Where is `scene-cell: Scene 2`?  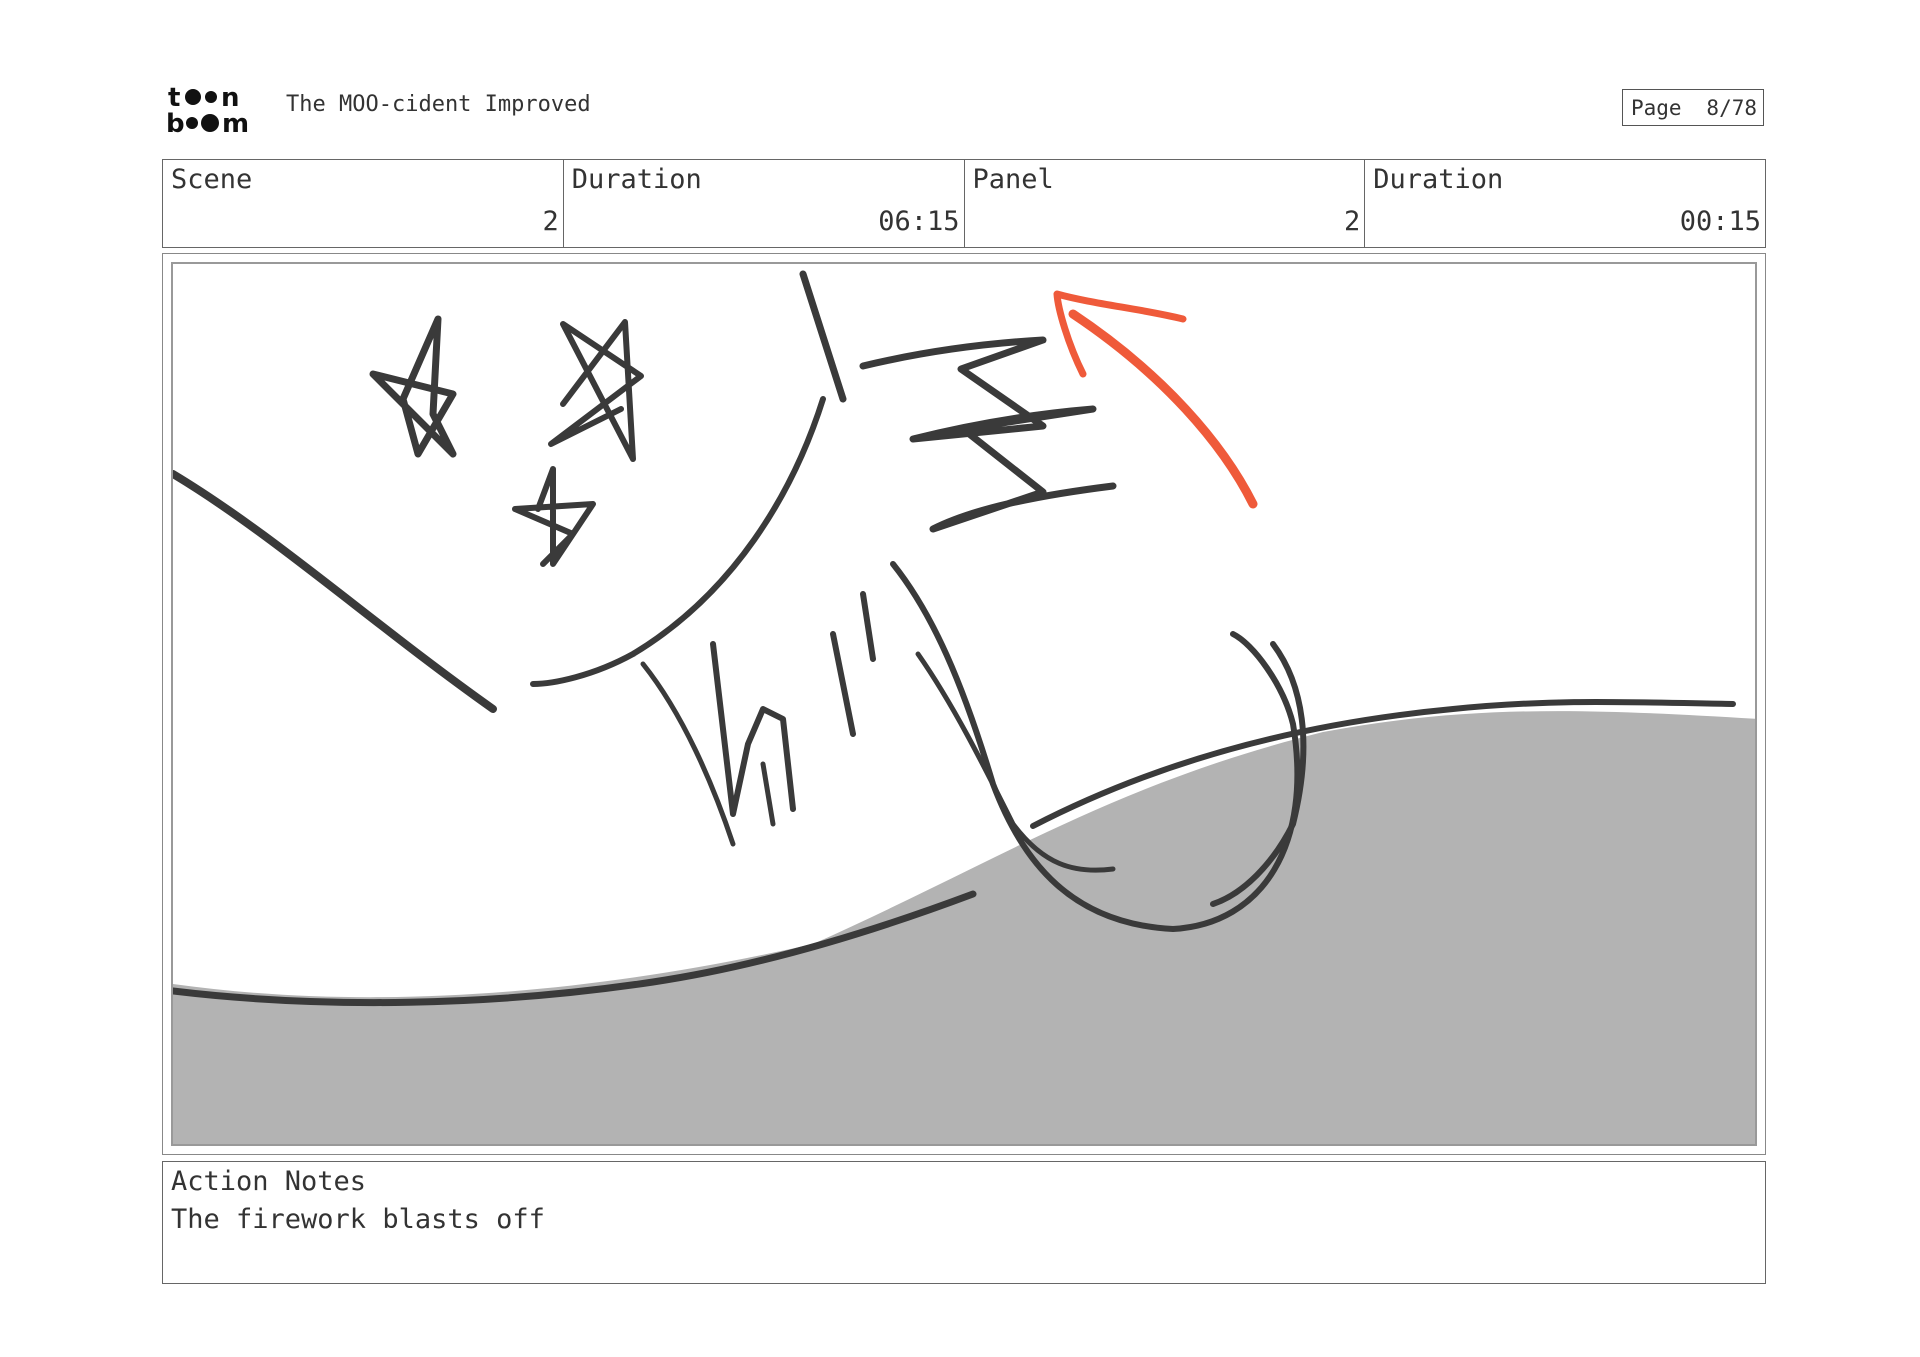
scene-cell: Scene 2 is located at coordinates (363, 203).